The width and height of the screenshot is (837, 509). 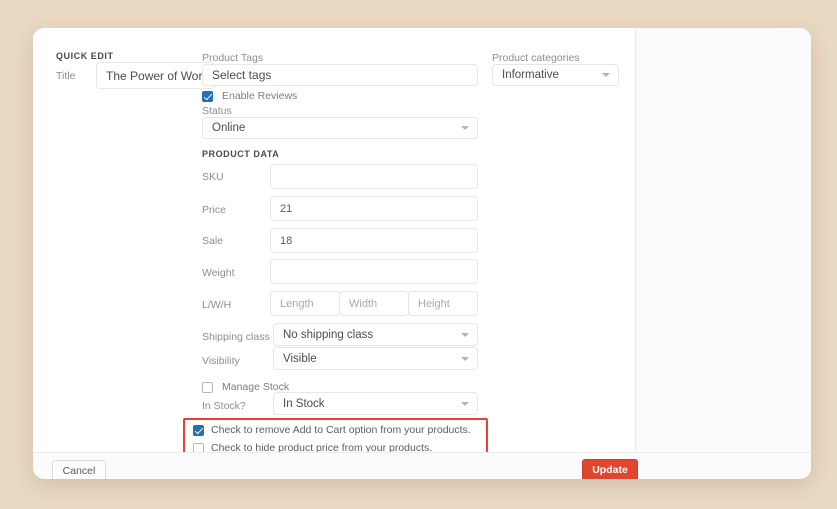 What do you see at coordinates (207, 96) in the screenshot?
I see `enable-reviews-checkbox` at bounding box center [207, 96].